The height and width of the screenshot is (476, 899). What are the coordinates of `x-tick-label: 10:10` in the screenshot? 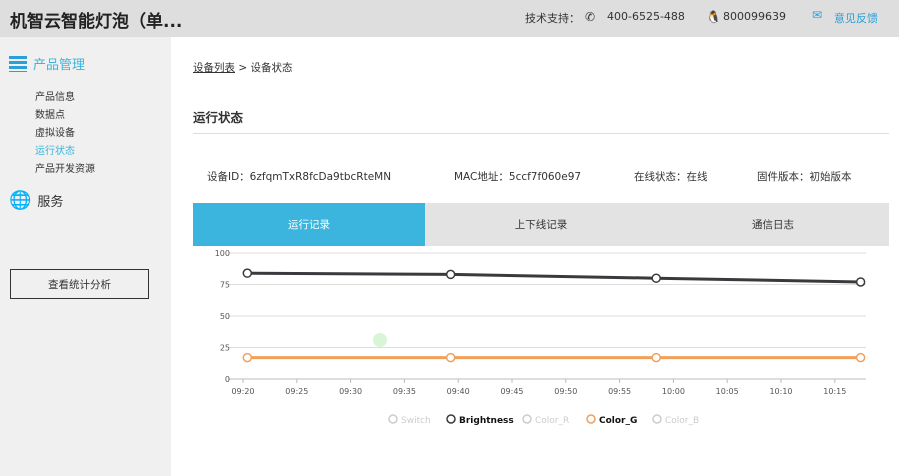 It's located at (780, 391).